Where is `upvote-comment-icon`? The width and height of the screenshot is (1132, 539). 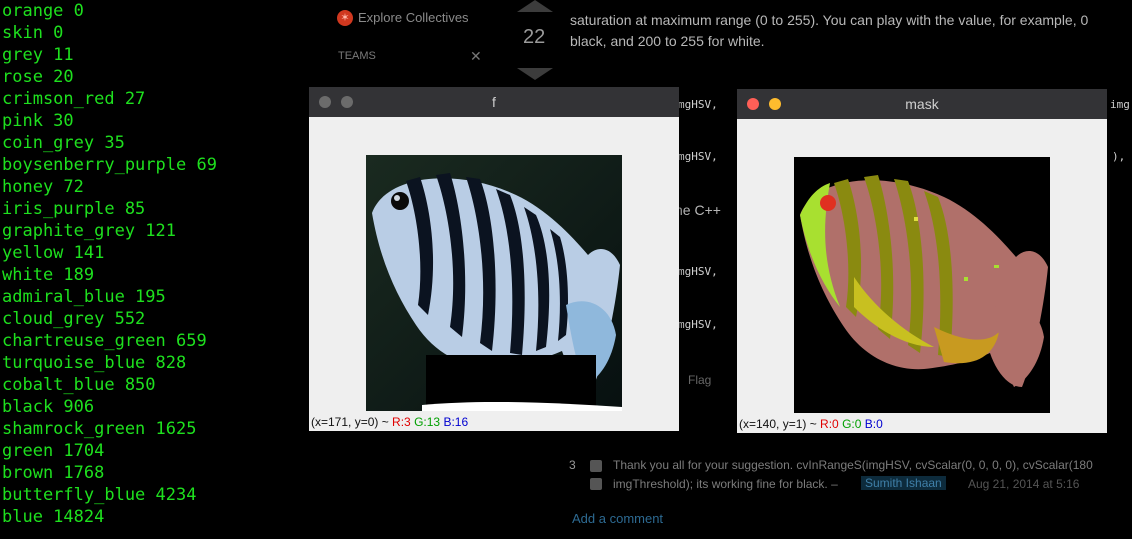 upvote-comment-icon is located at coordinates (596, 466).